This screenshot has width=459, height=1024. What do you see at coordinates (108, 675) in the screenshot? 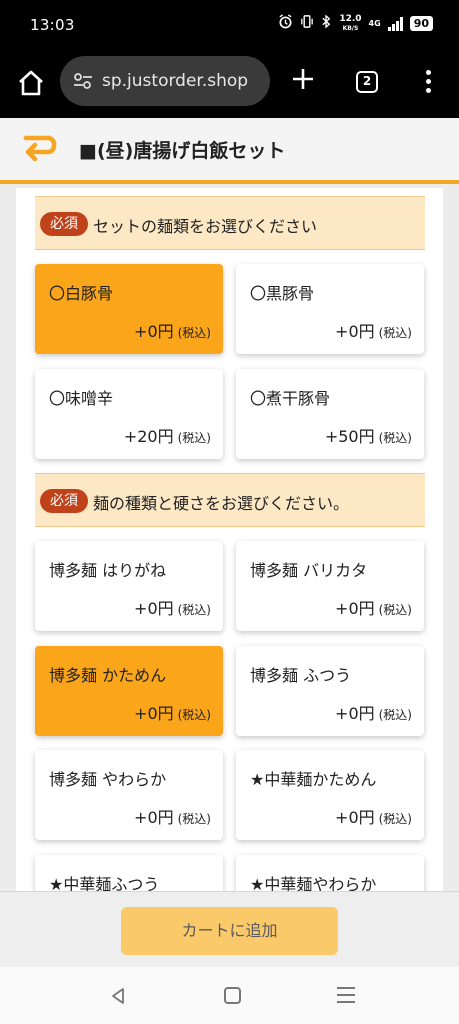
I see `option-name: 博多麺 かためん` at bounding box center [108, 675].